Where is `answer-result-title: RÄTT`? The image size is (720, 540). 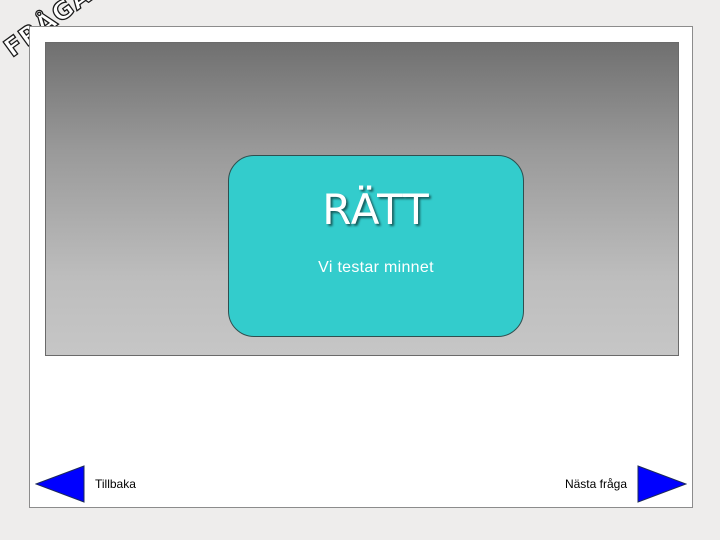
answer-result-title: RÄTT is located at coordinates (376, 209).